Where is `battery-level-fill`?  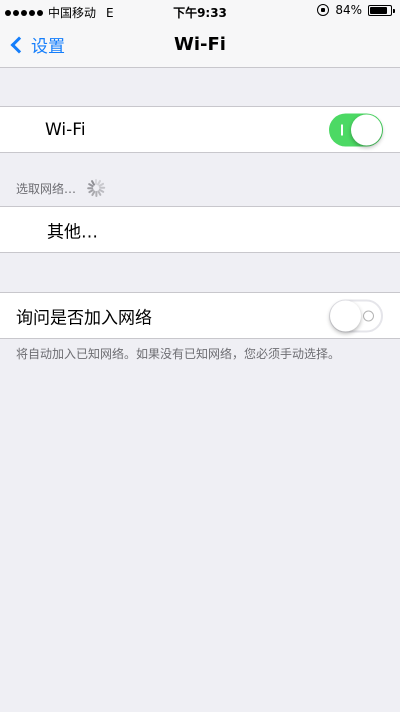
battery-level-fill is located at coordinates (378, 10).